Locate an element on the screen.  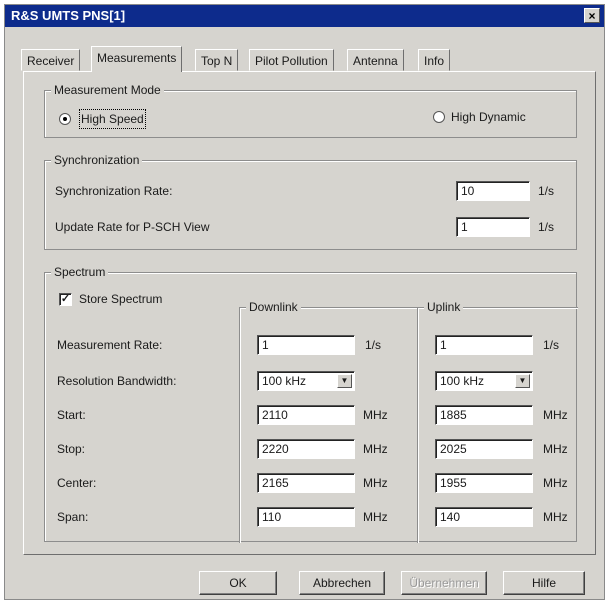
help-button: Hilfe is located at coordinates (544, 583).